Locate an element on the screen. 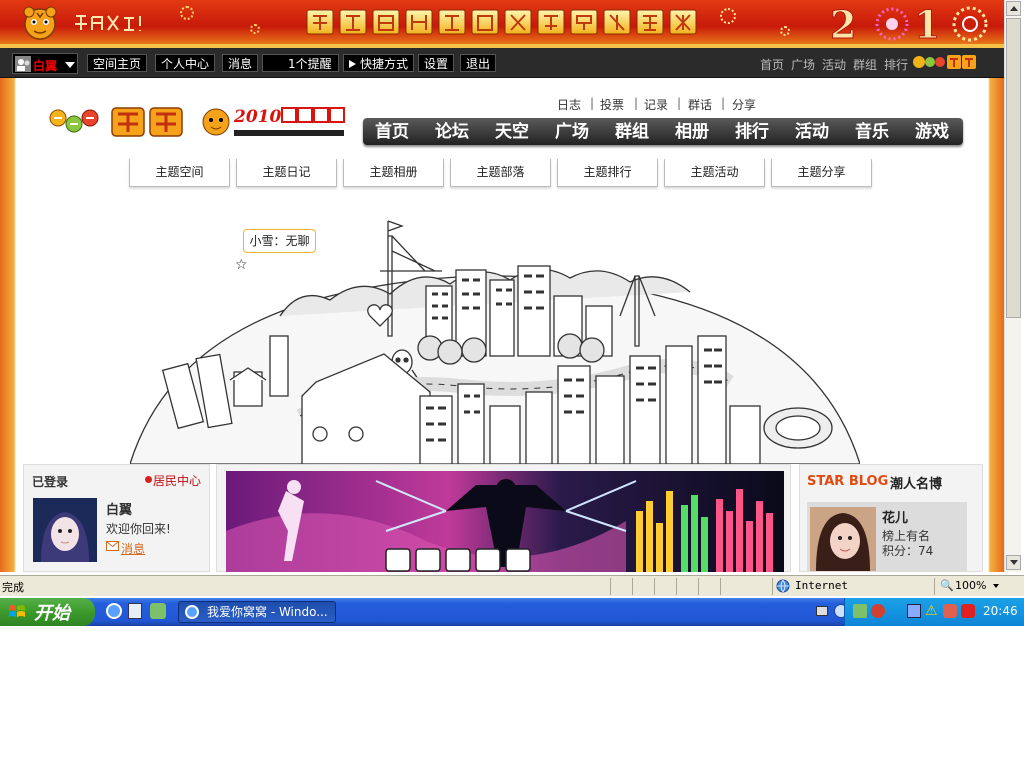 The image size is (1024, 768). scroll-down-button is located at coordinates (1013, 562).